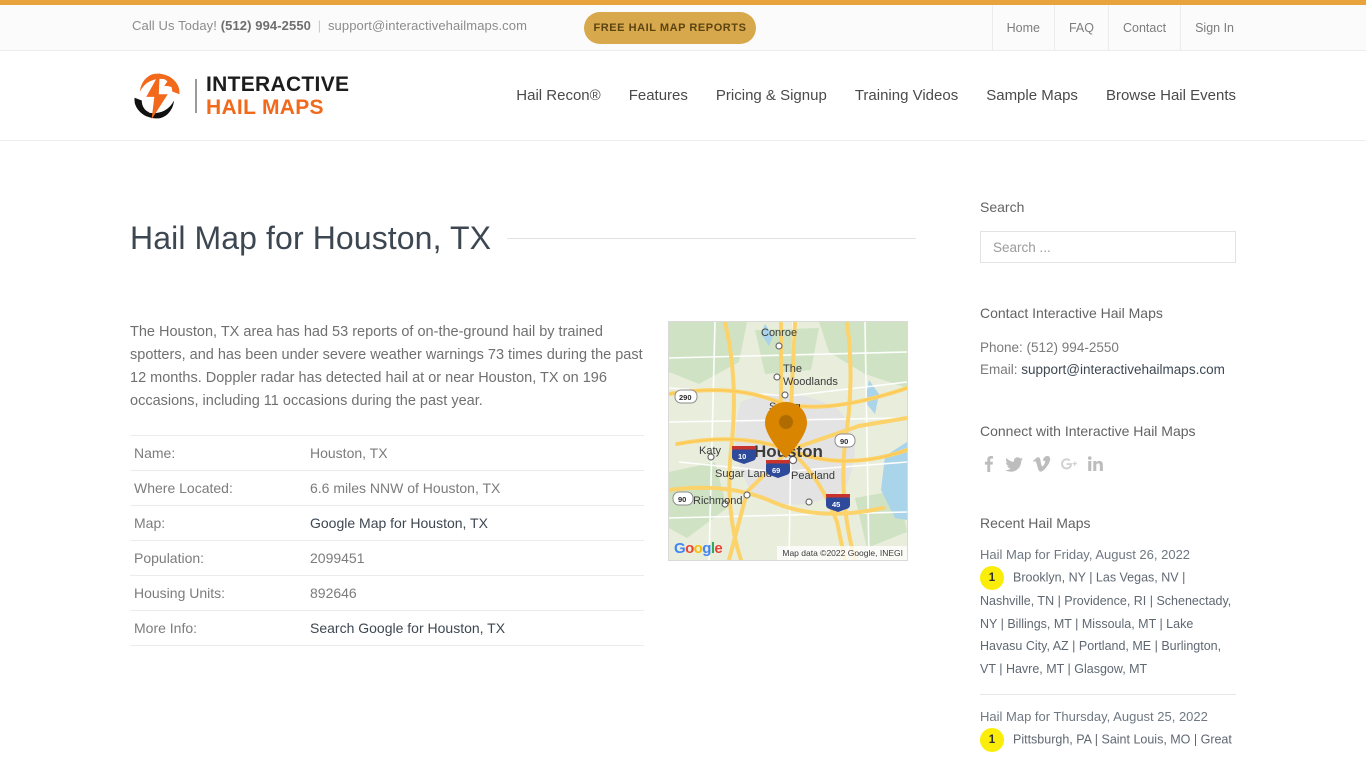  I want to click on contact-heading: Contact Interactive Hail Maps, so click(1071, 313).